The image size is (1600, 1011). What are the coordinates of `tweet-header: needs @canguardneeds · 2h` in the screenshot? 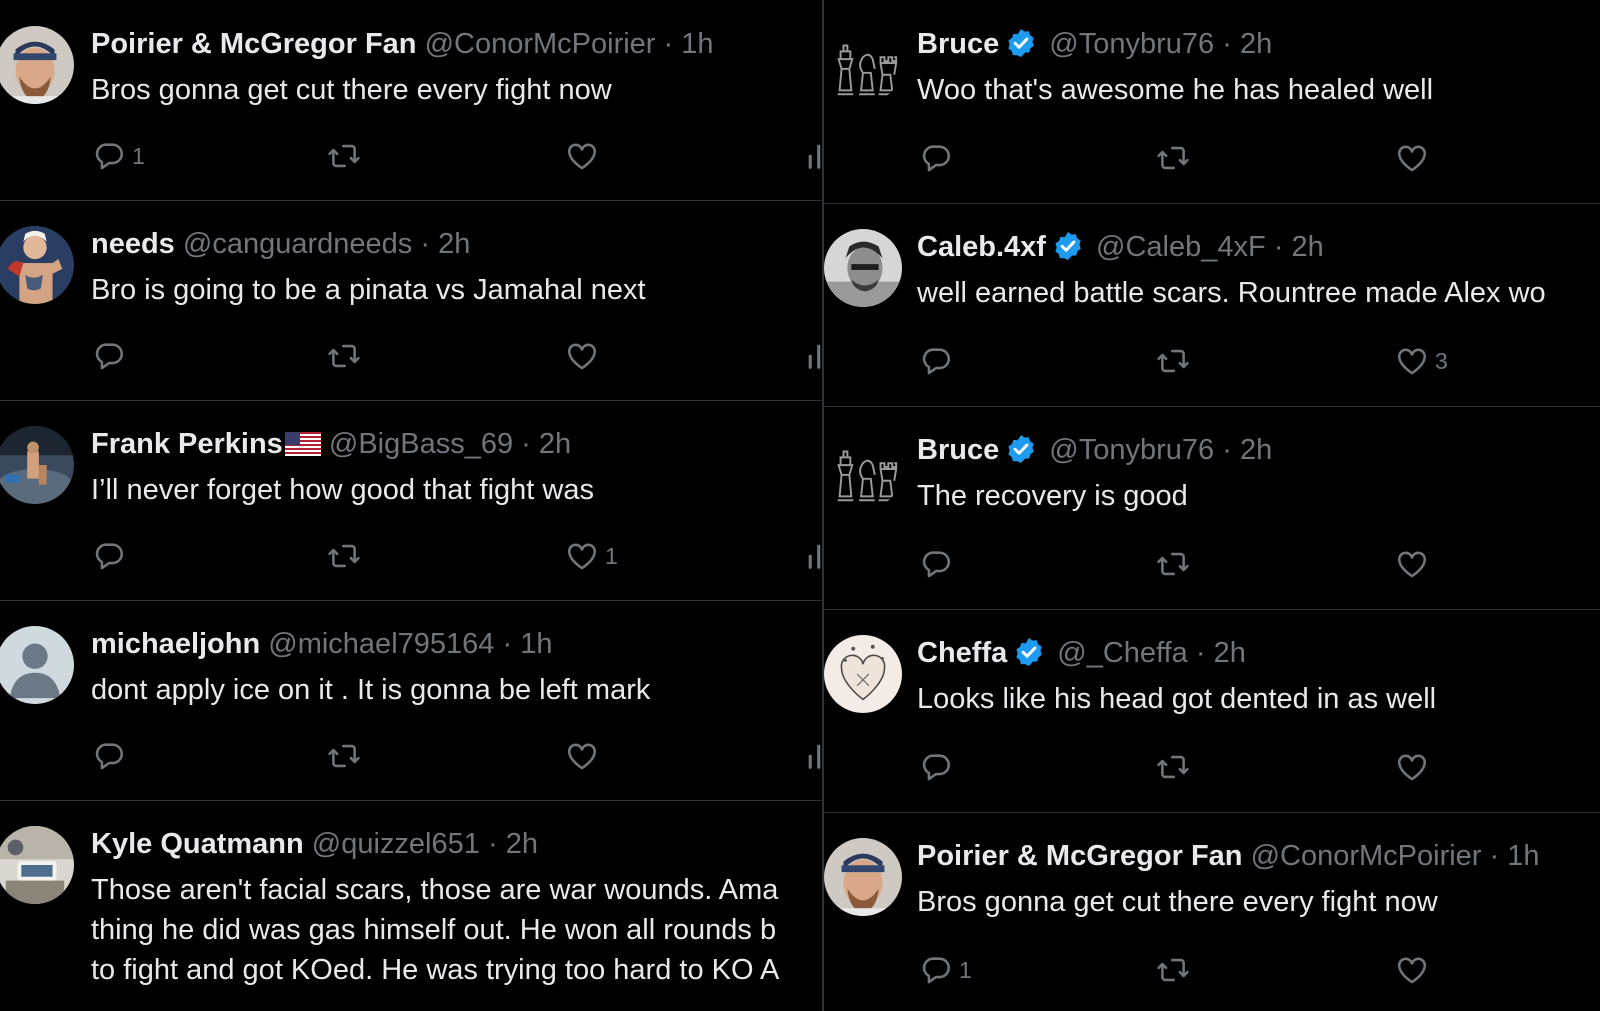 It's located at (280, 244).